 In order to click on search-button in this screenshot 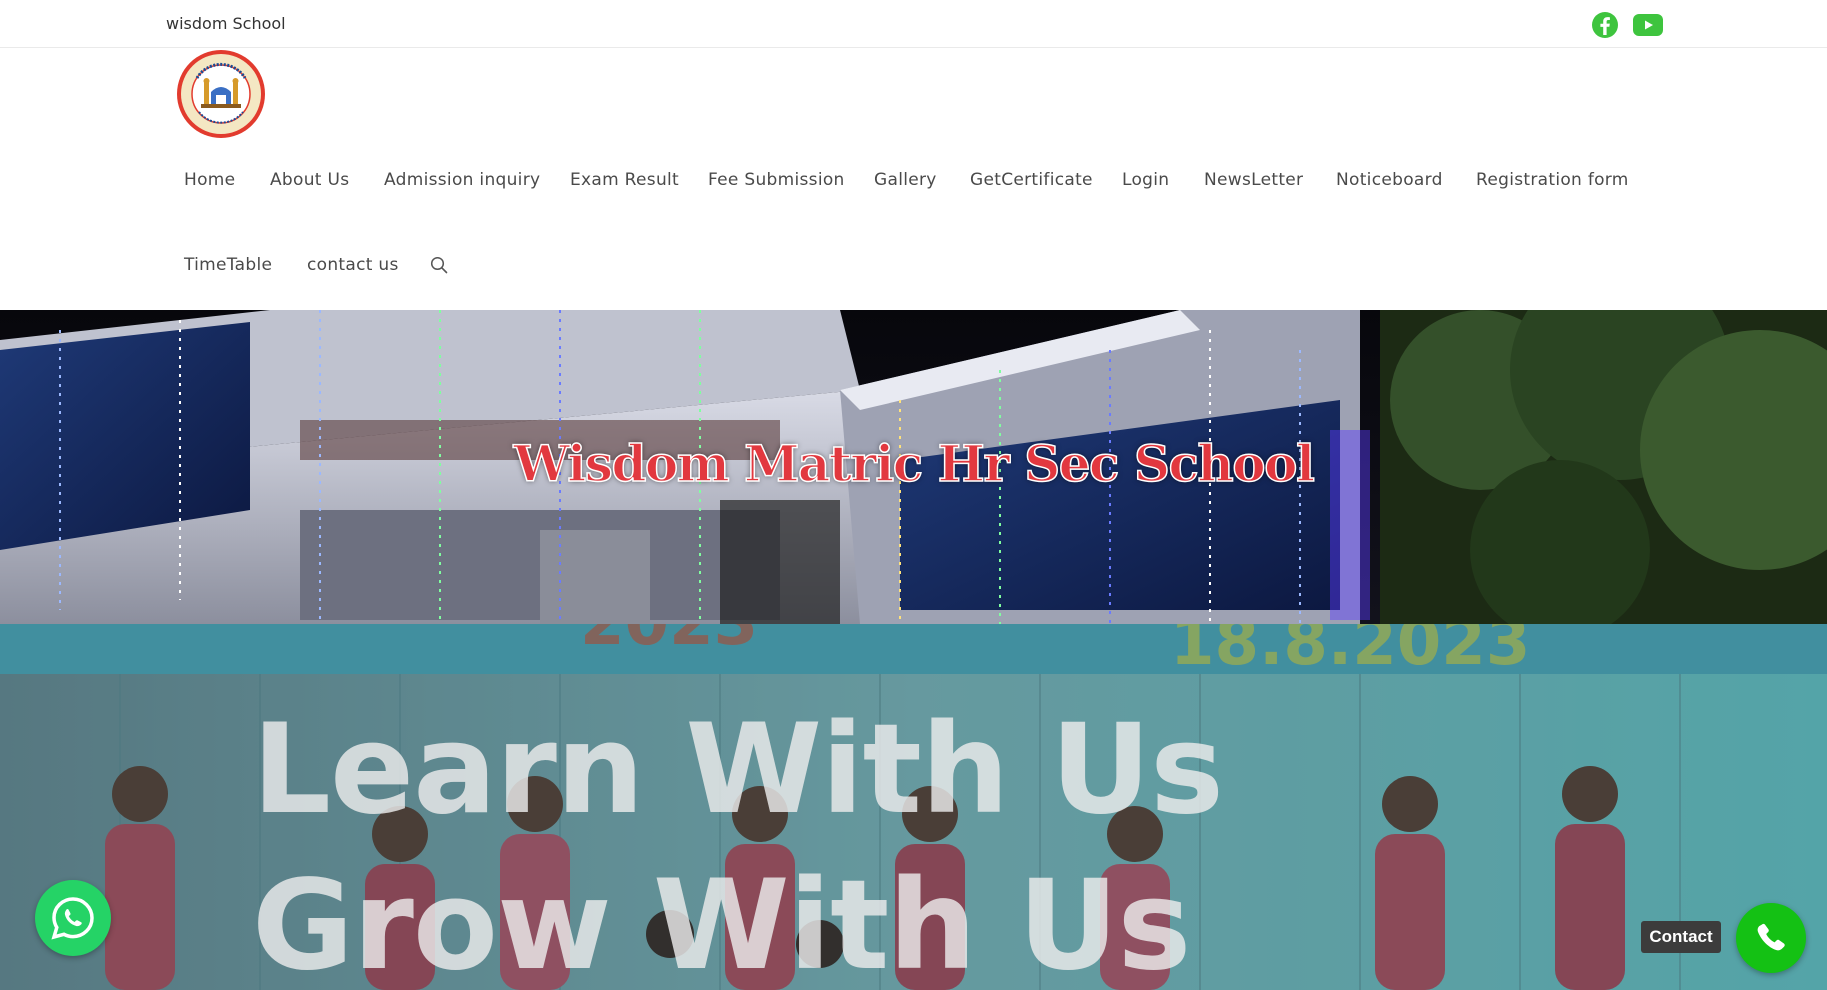, I will do `click(439, 267)`.